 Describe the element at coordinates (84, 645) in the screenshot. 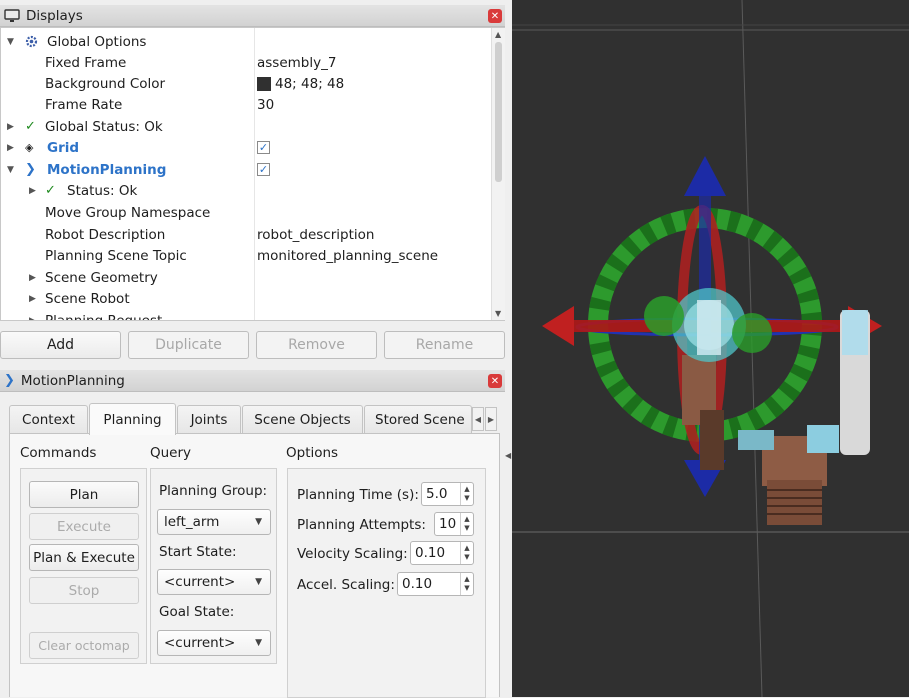

I see `clear-octomap-button: Clear octomap` at that location.